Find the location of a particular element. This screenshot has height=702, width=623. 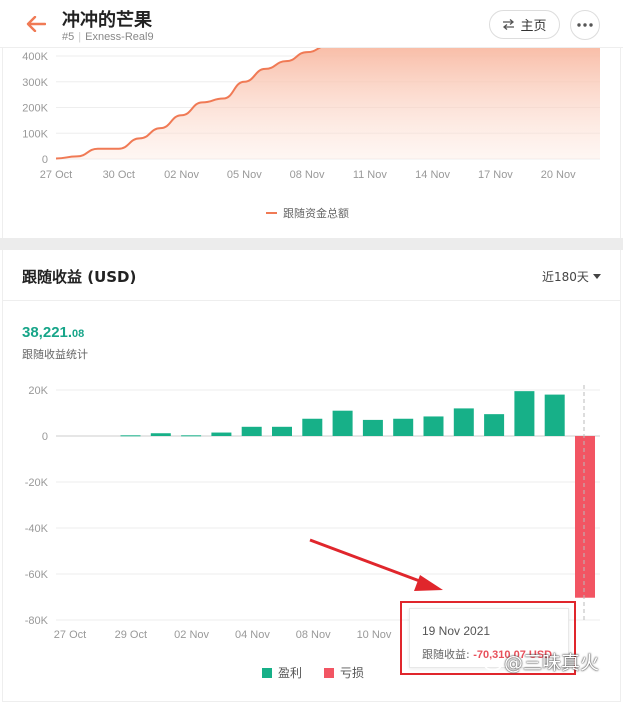

legend-loss-label: 亏损 is located at coordinates (352, 673).